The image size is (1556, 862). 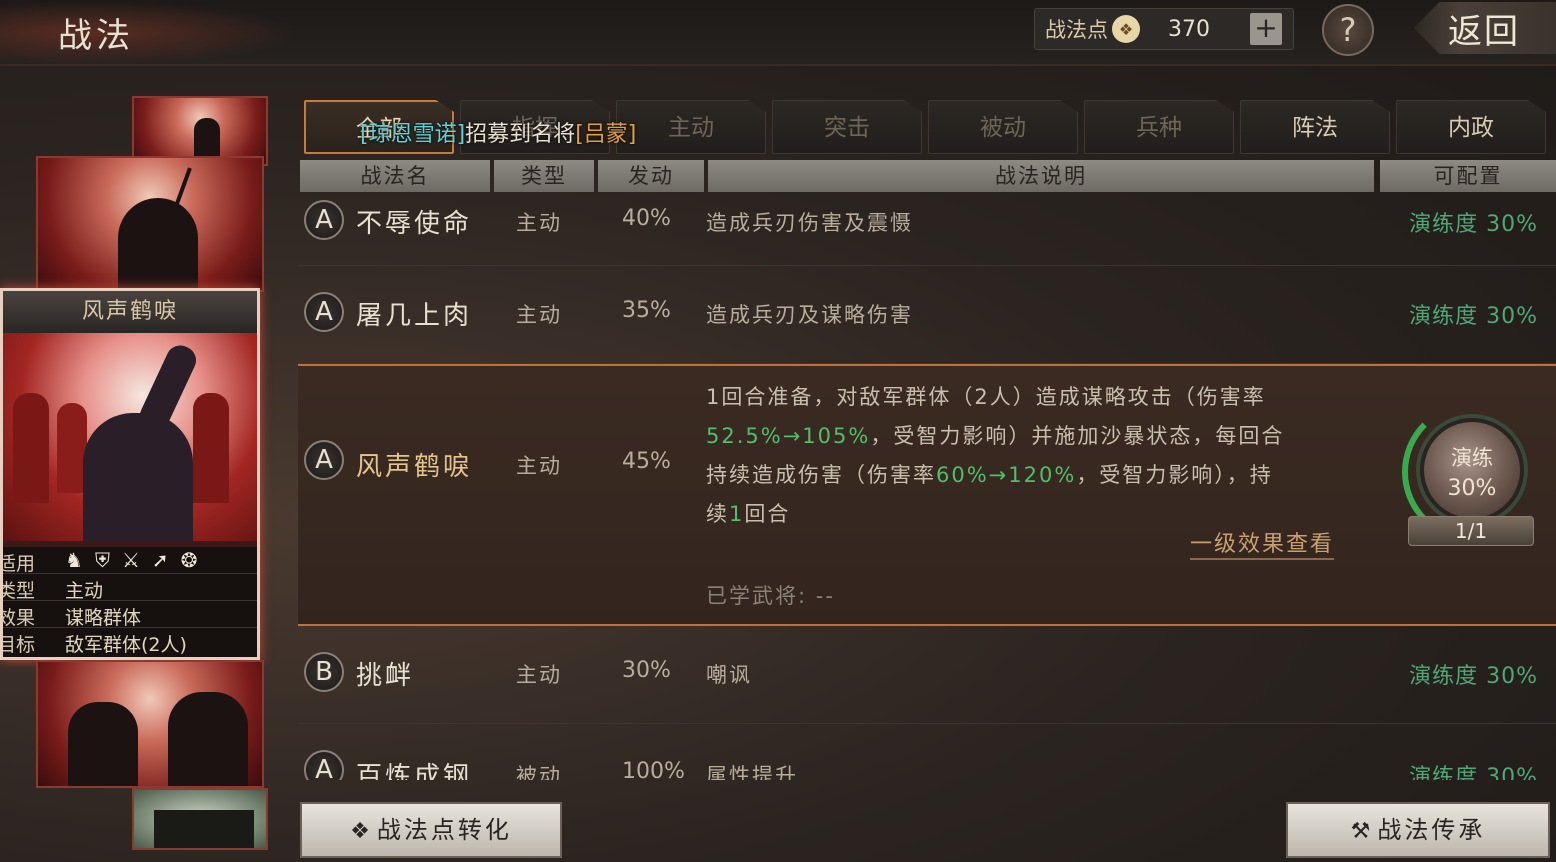 I want to click on skill-name: 屠几上肉, so click(x=414, y=316).